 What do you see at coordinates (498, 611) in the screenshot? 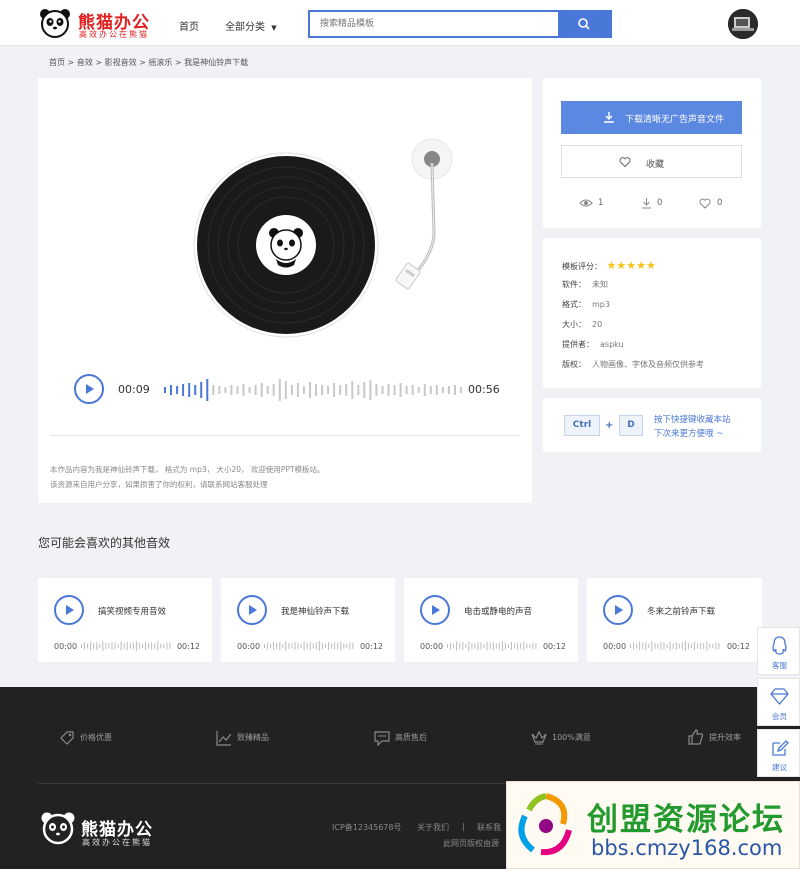
I see `related-title: 电击或静电的声音` at bounding box center [498, 611].